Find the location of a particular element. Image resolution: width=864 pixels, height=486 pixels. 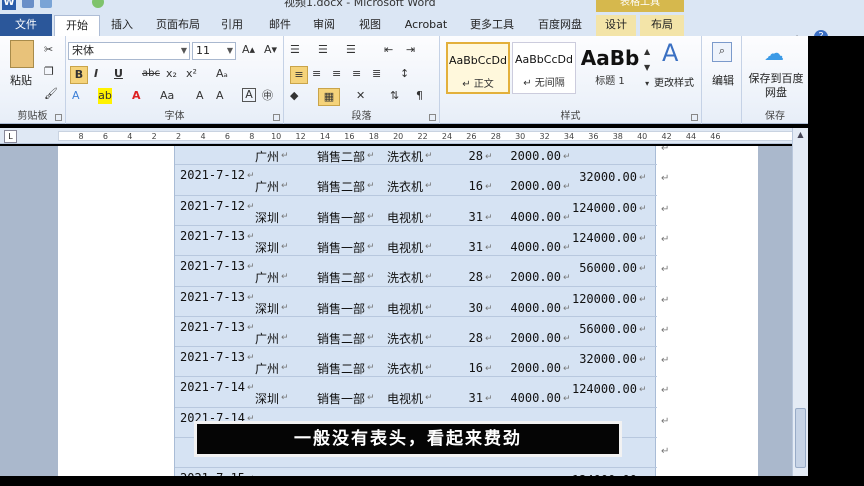

style-no-spacing: AaBbCcDd ↵ 无间隔 is located at coordinates (544, 68).